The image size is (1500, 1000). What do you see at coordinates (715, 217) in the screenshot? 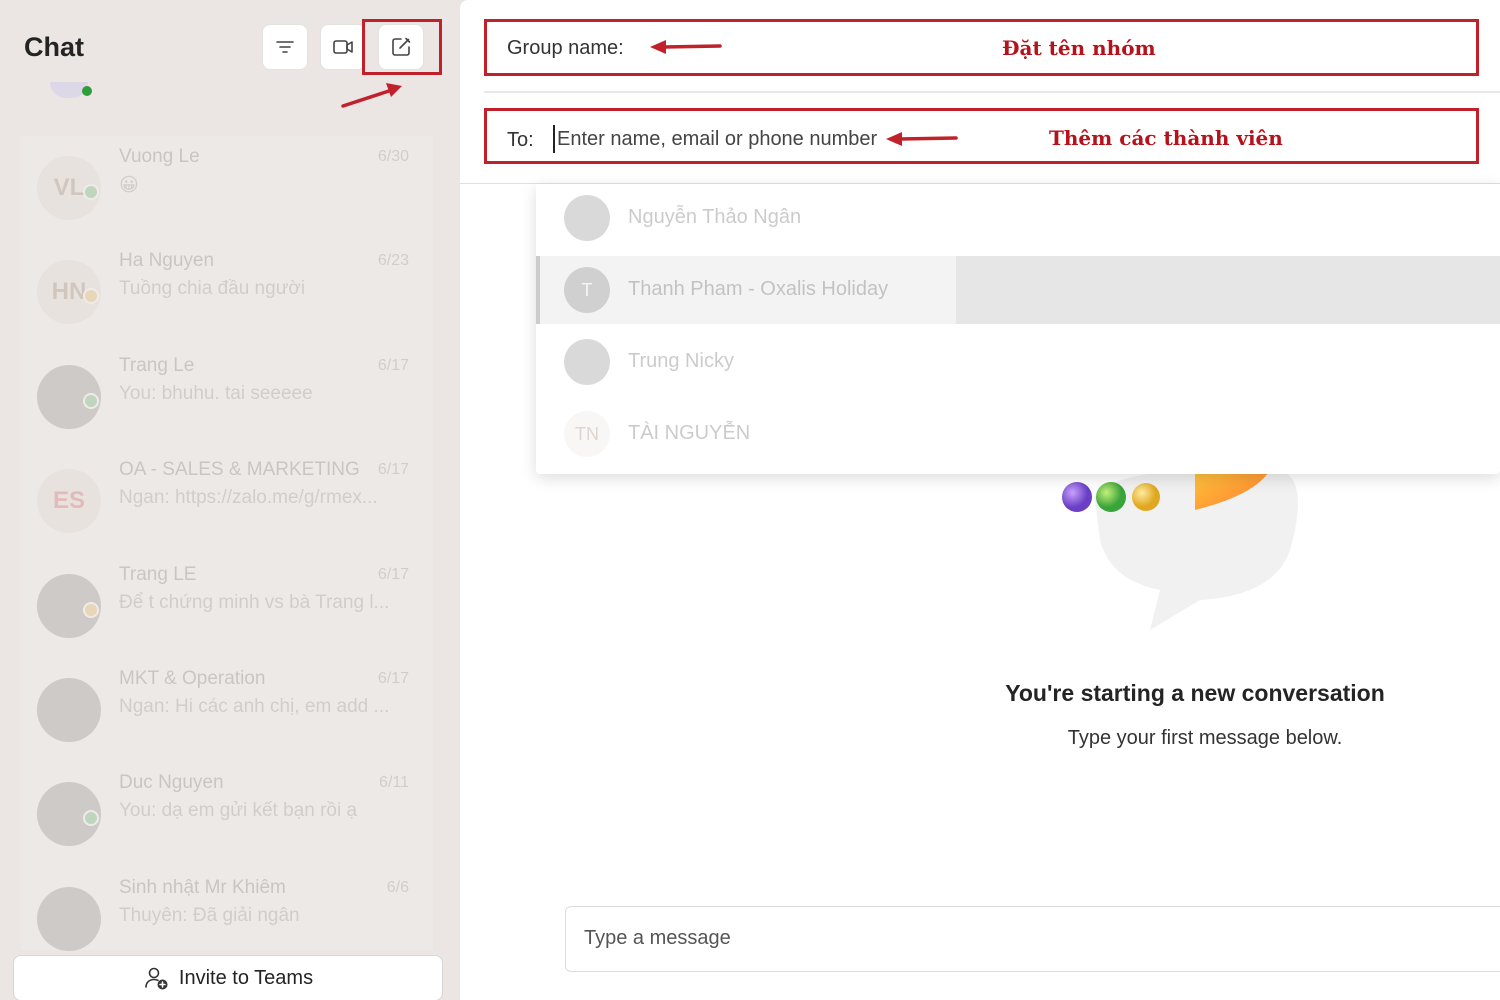
I see `suggestion-name: Nguyễn Thảo Ngân` at bounding box center [715, 217].